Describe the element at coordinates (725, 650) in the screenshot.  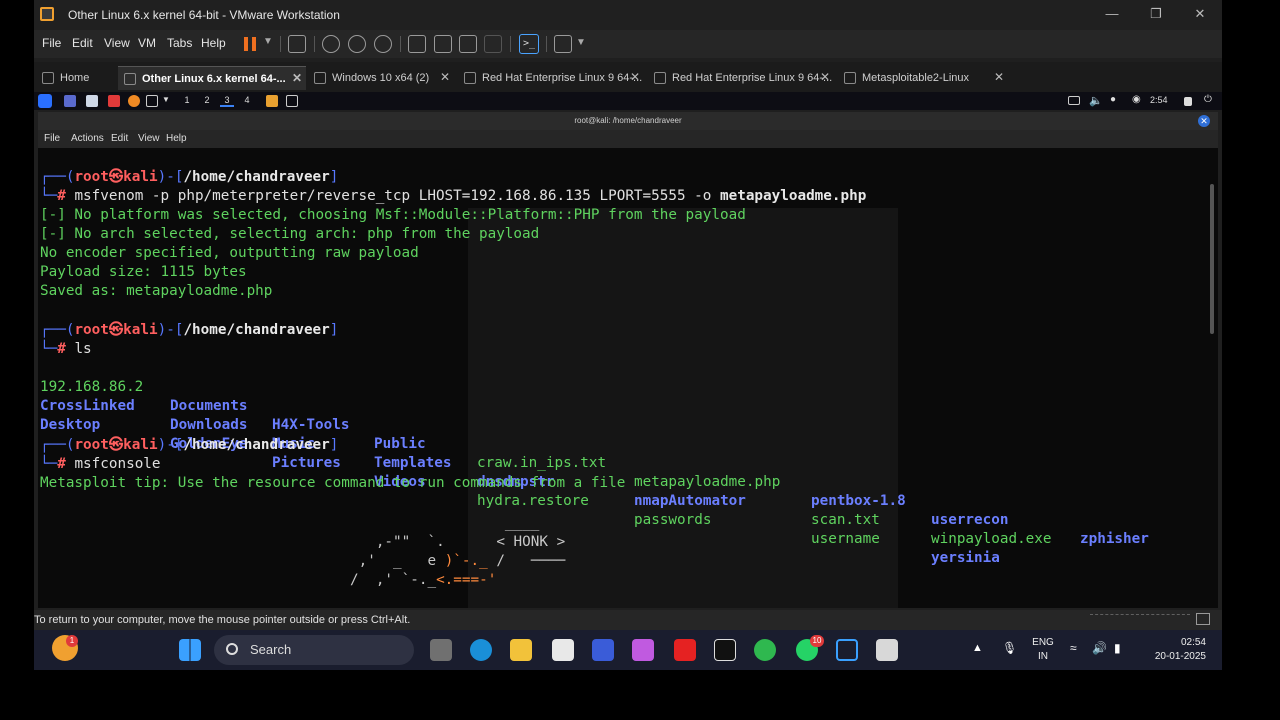
I see `brave-icon` at that location.